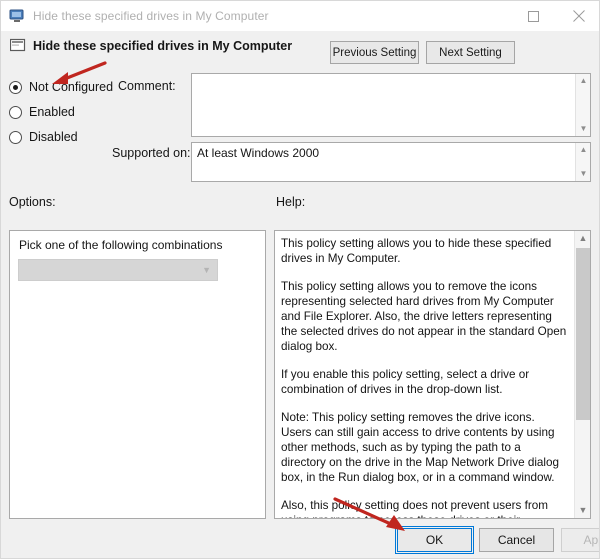  Describe the element at coordinates (53, 137) in the screenshot. I see `radio-label: Disabled` at that location.